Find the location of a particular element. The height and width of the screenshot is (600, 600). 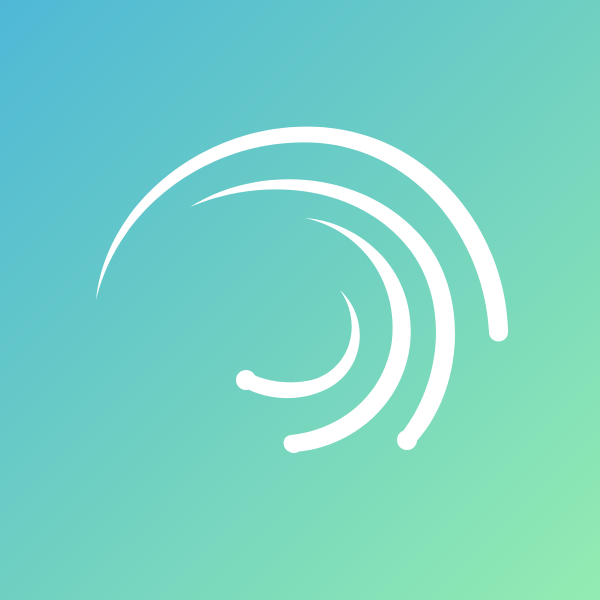

outer-arc-cap is located at coordinates (498, 332).